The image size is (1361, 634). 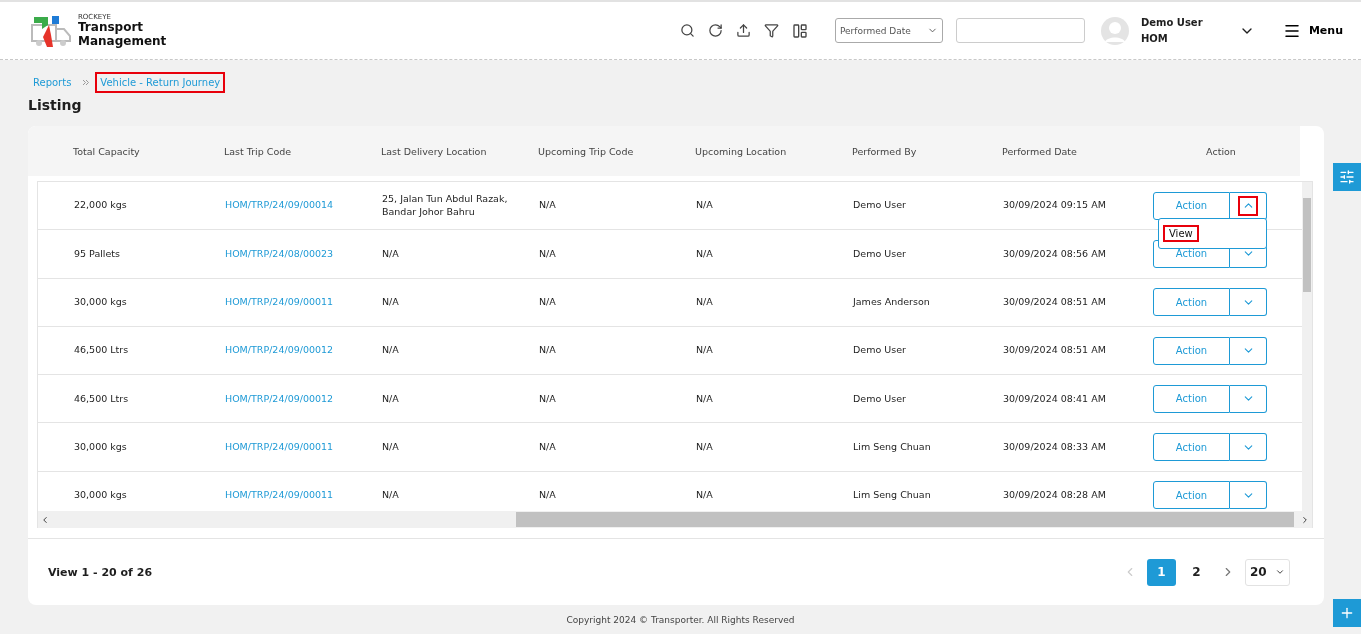 I want to click on chevron-left-icon, so click(x=45, y=519).